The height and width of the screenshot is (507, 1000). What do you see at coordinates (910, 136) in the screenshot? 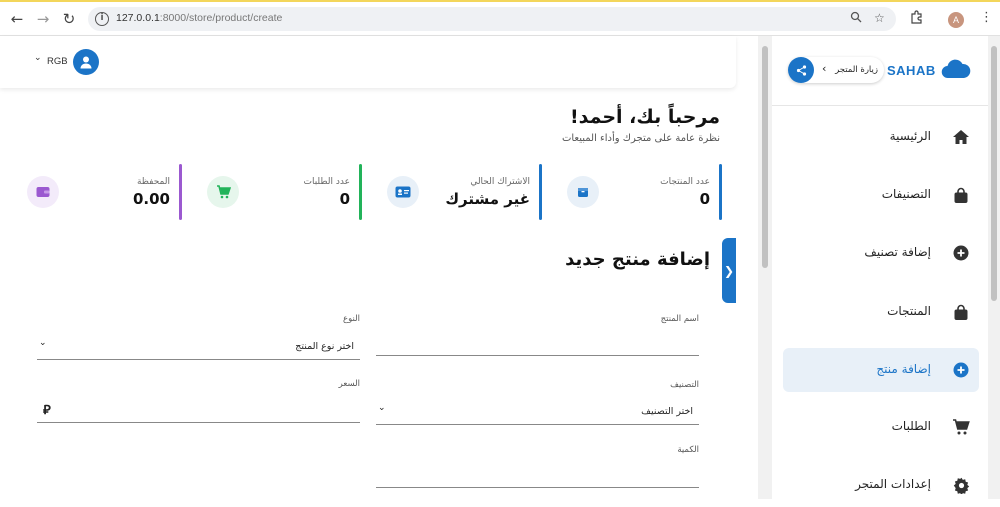
I see `sidebar-item-label: الرئيسية` at bounding box center [910, 136].